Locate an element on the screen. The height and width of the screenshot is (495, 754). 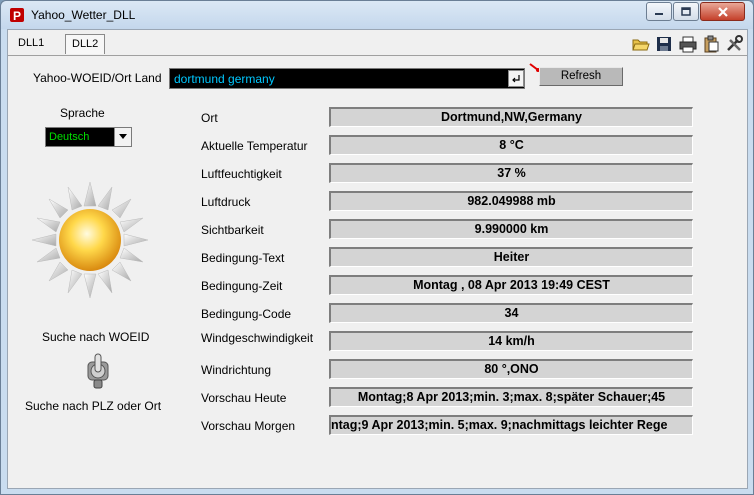
maximize-icon is located at coordinates (686, 11).